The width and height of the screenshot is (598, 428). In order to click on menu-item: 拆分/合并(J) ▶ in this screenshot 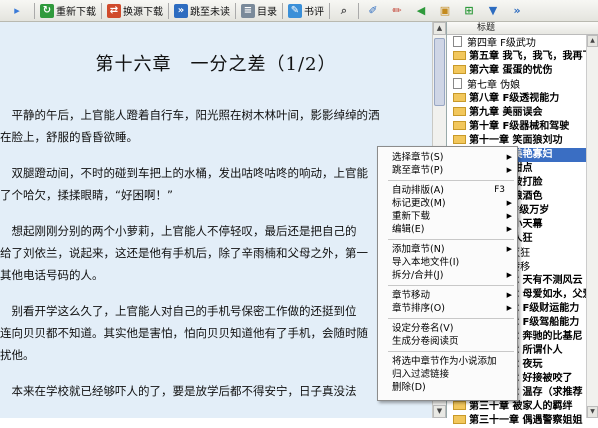, I will do `click(448, 275)`.